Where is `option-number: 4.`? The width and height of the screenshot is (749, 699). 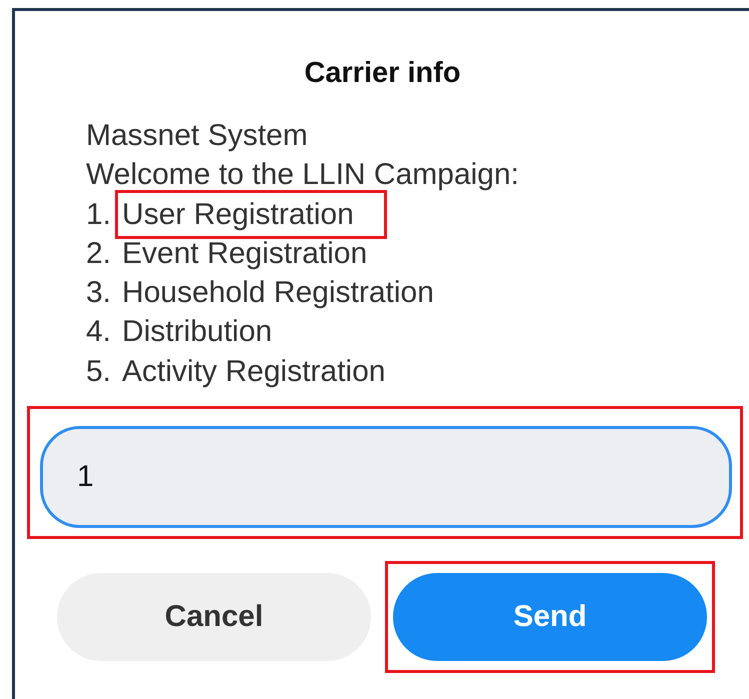
option-number: 4. is located at coordinates (99, 332).